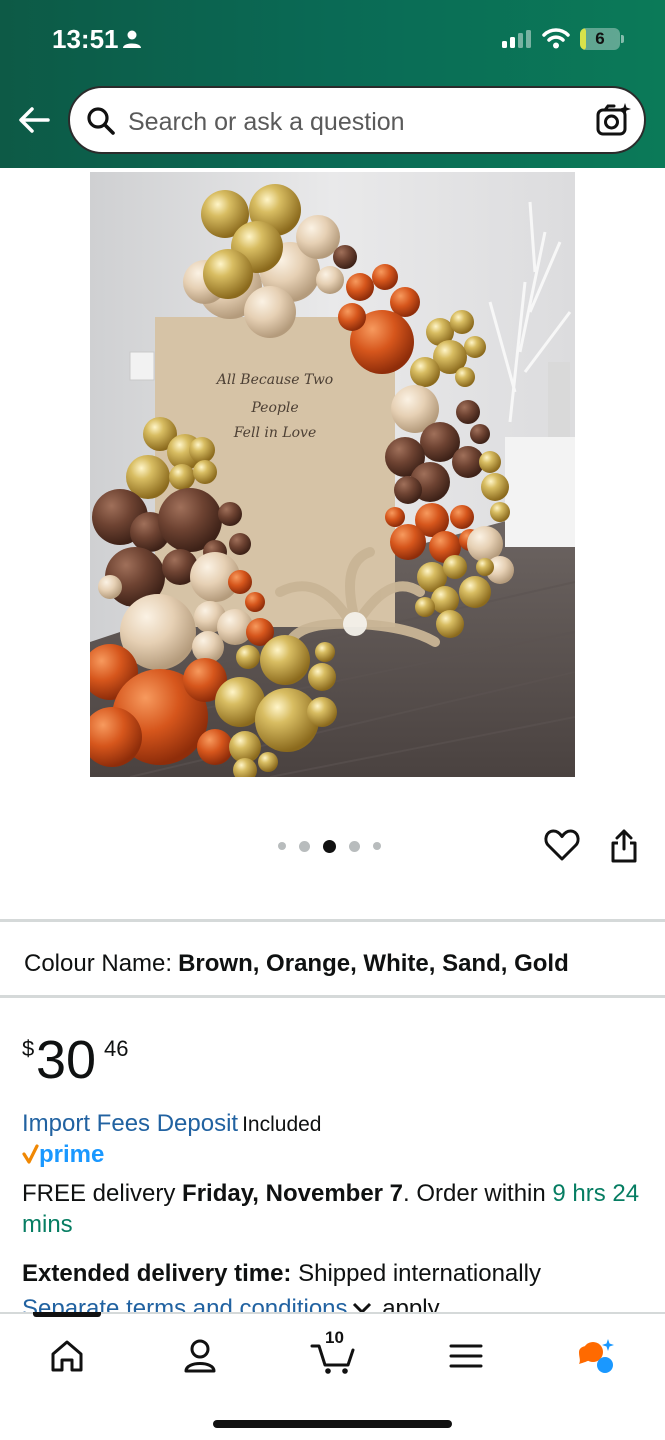 Image resolution: width=665 pixels, height=1440 pixels. What do you see at coordinates (332, 1424) in the screenshot?
I see `home-indicator` at bounding box center [332, 1424].